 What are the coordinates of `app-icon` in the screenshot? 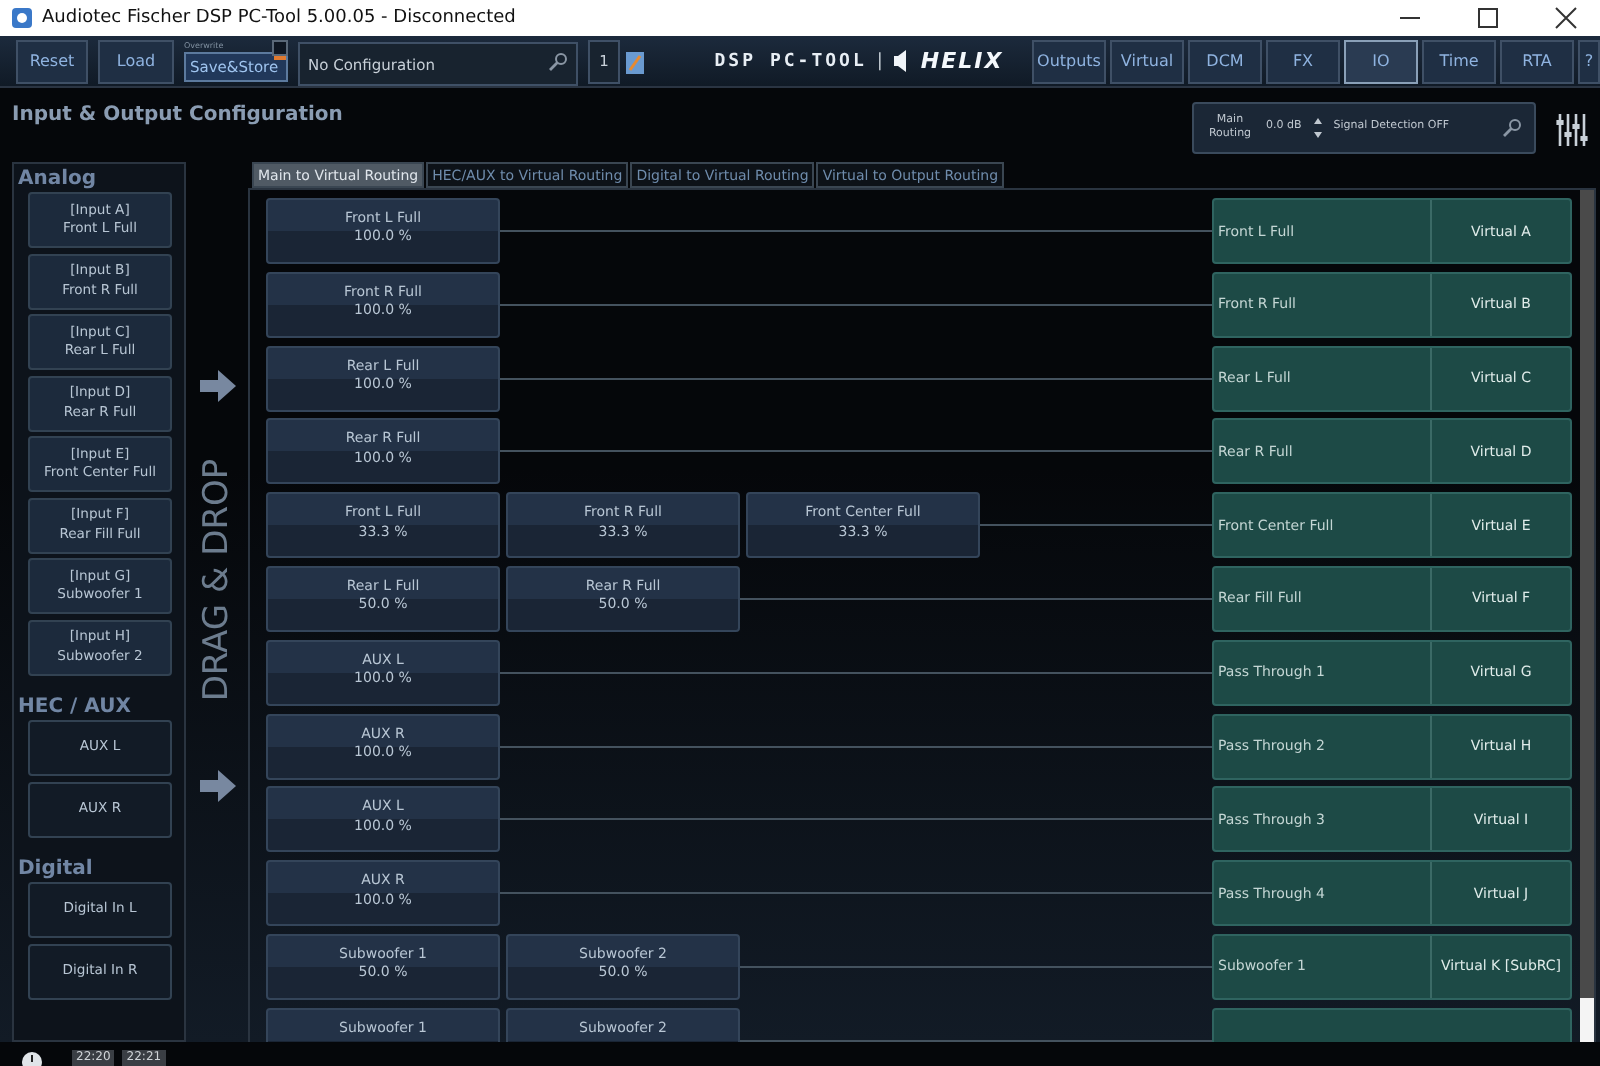 It's located at (22, 18).